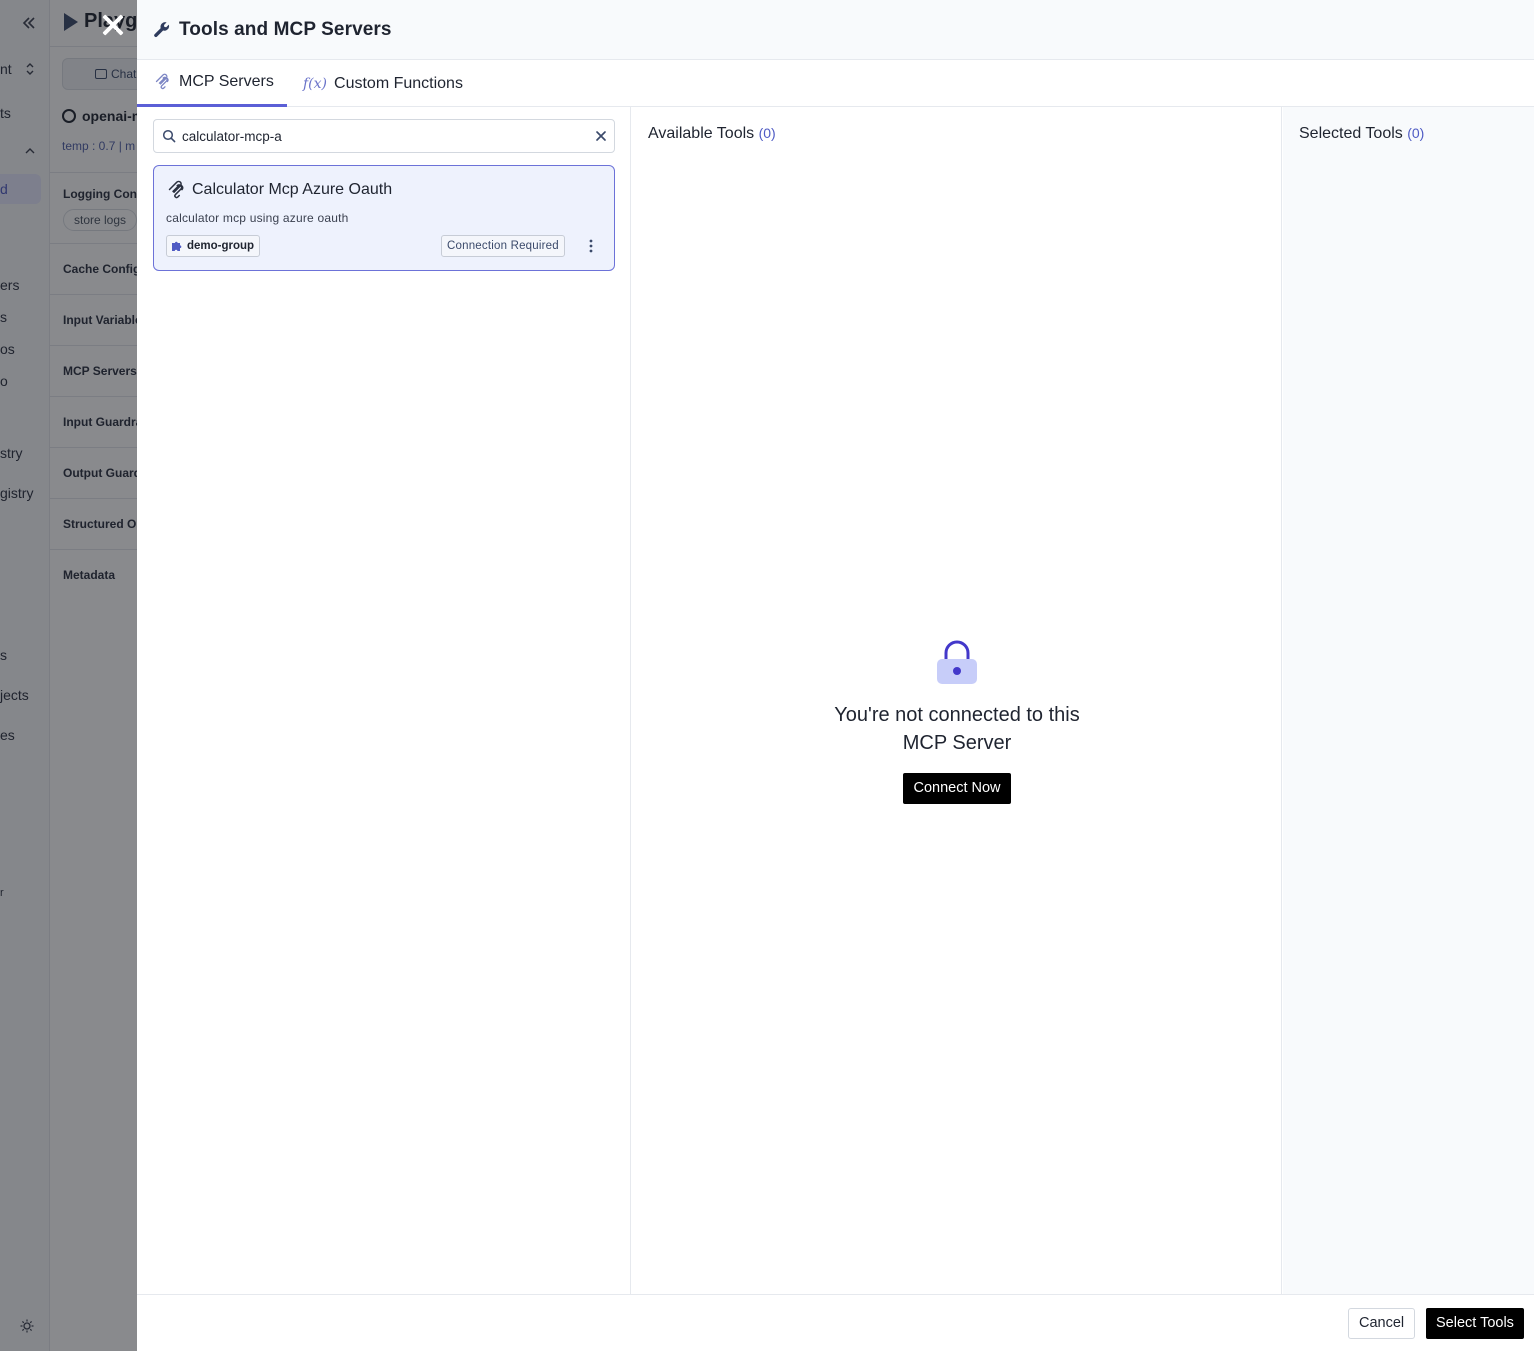 The image size is (1534, 1351). I want to click on selected-tools-count: (0), so click(1416, 133).